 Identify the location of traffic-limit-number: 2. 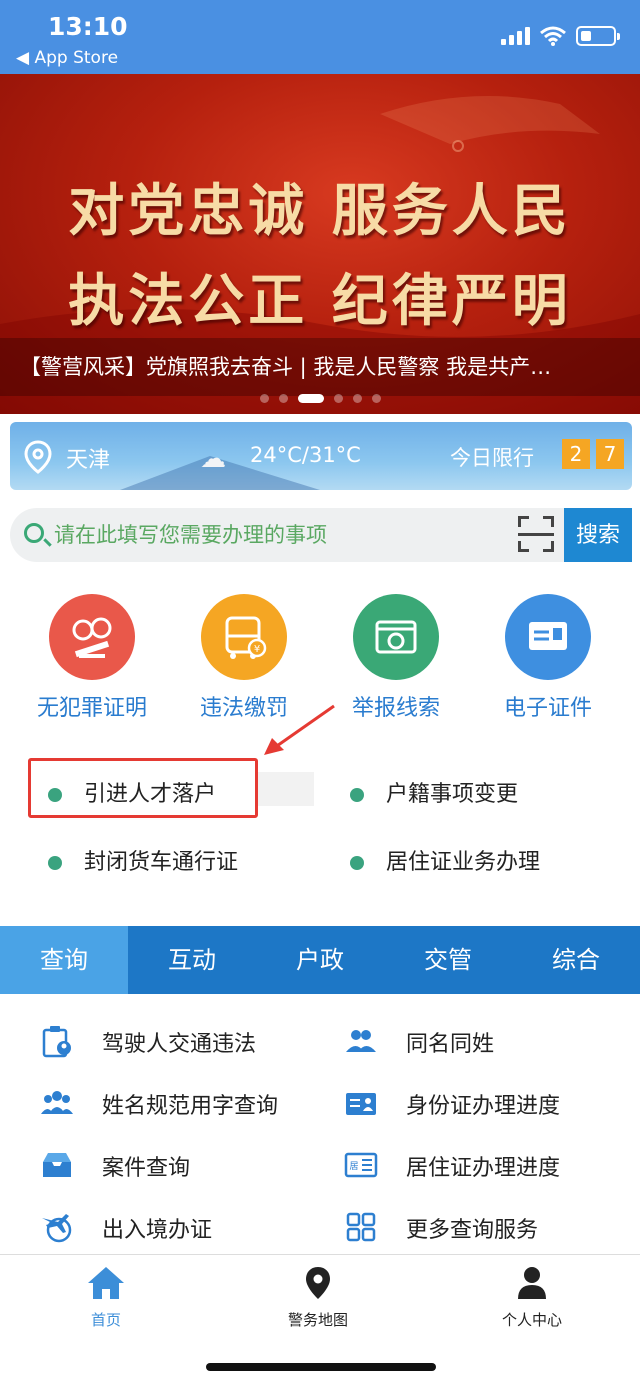
(576, 454).